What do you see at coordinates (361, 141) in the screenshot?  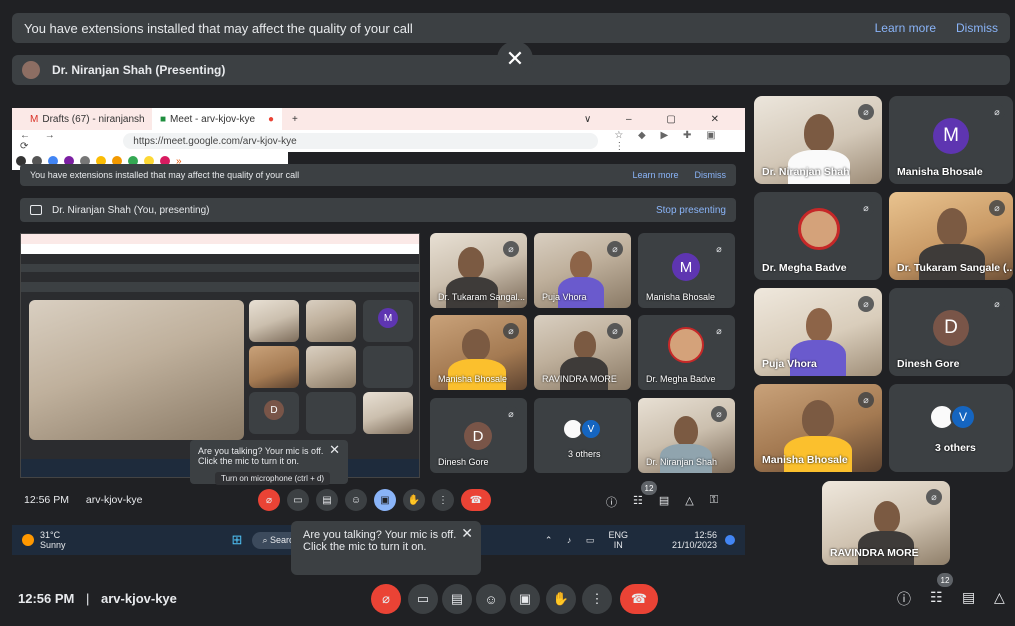 I see `url-input: https://meet.google.com/arv-kjov-kye` at bounding box center [361, 141].